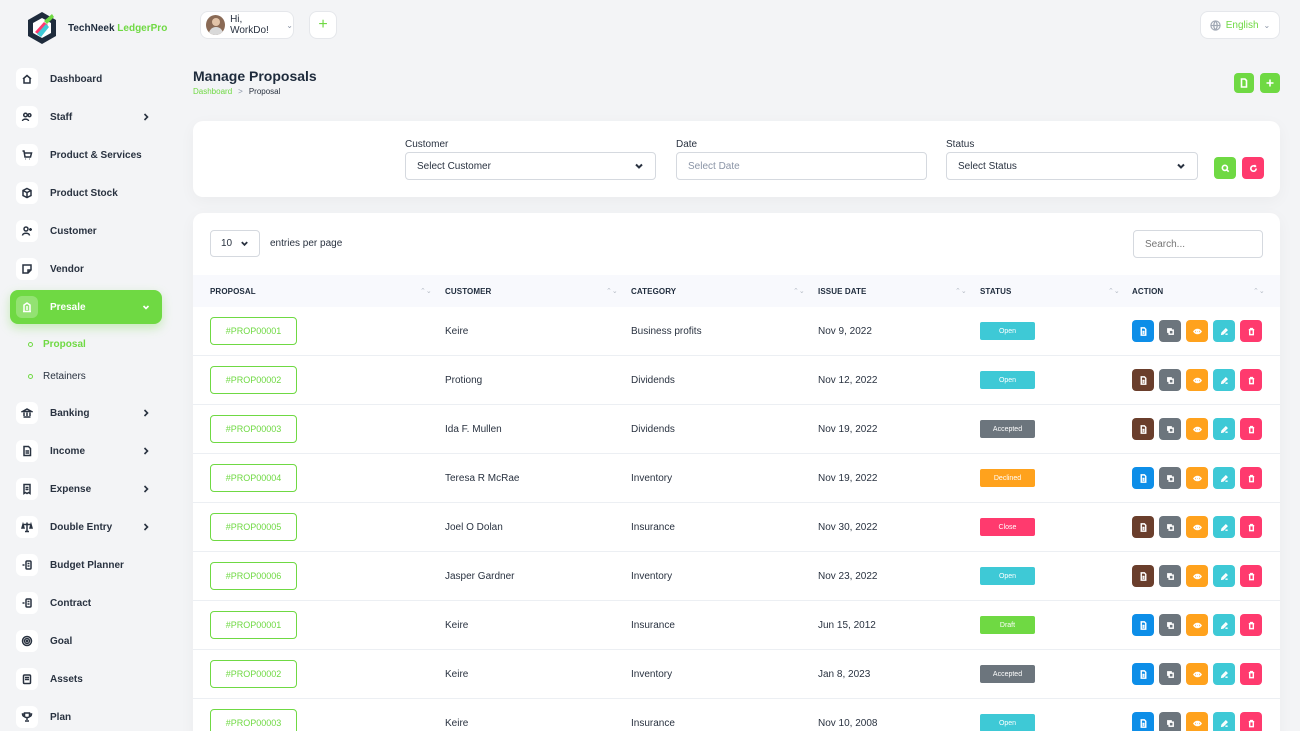 This screenshot has width=1300, height=731. Describe the element at coordinates (86, 715) in the screenshot. I see `sidebar-item-plan: Plan` at that location.